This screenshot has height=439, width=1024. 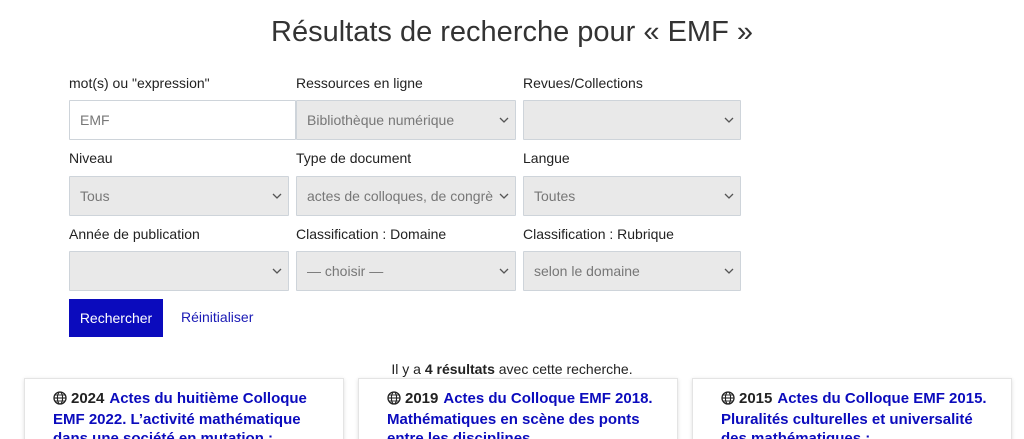 What do you see at coordinates (408, 369) in the screenshot?
I see `result-count-prefix: Il y a` at bounding box center [408, 369].